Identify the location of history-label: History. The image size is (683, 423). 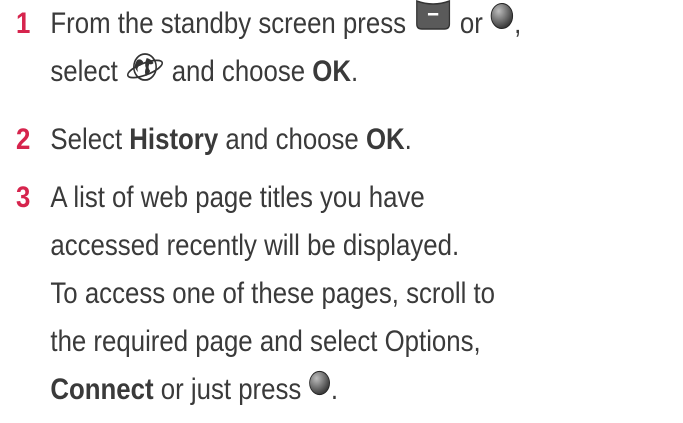
(174, 139).